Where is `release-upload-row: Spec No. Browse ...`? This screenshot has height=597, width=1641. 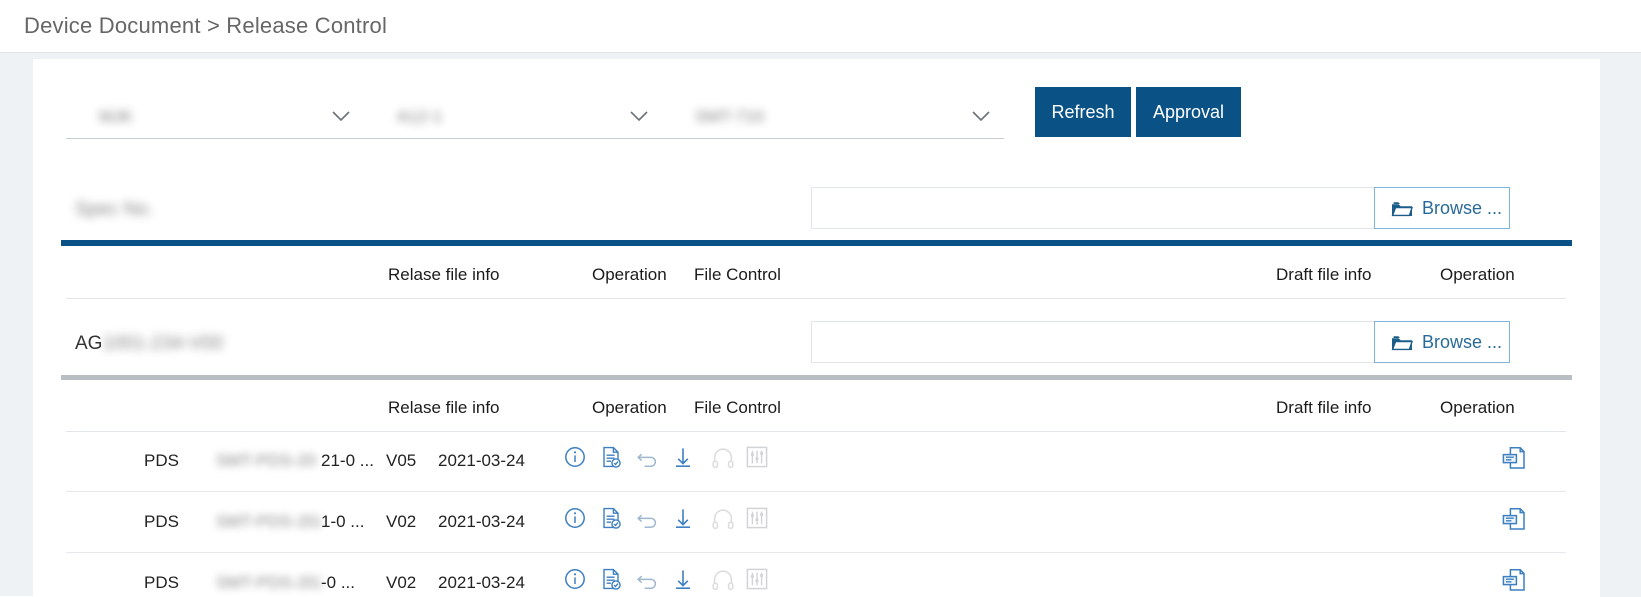
release-upload-row: Spec No. Browse ... is located at coordinates (816, 213).